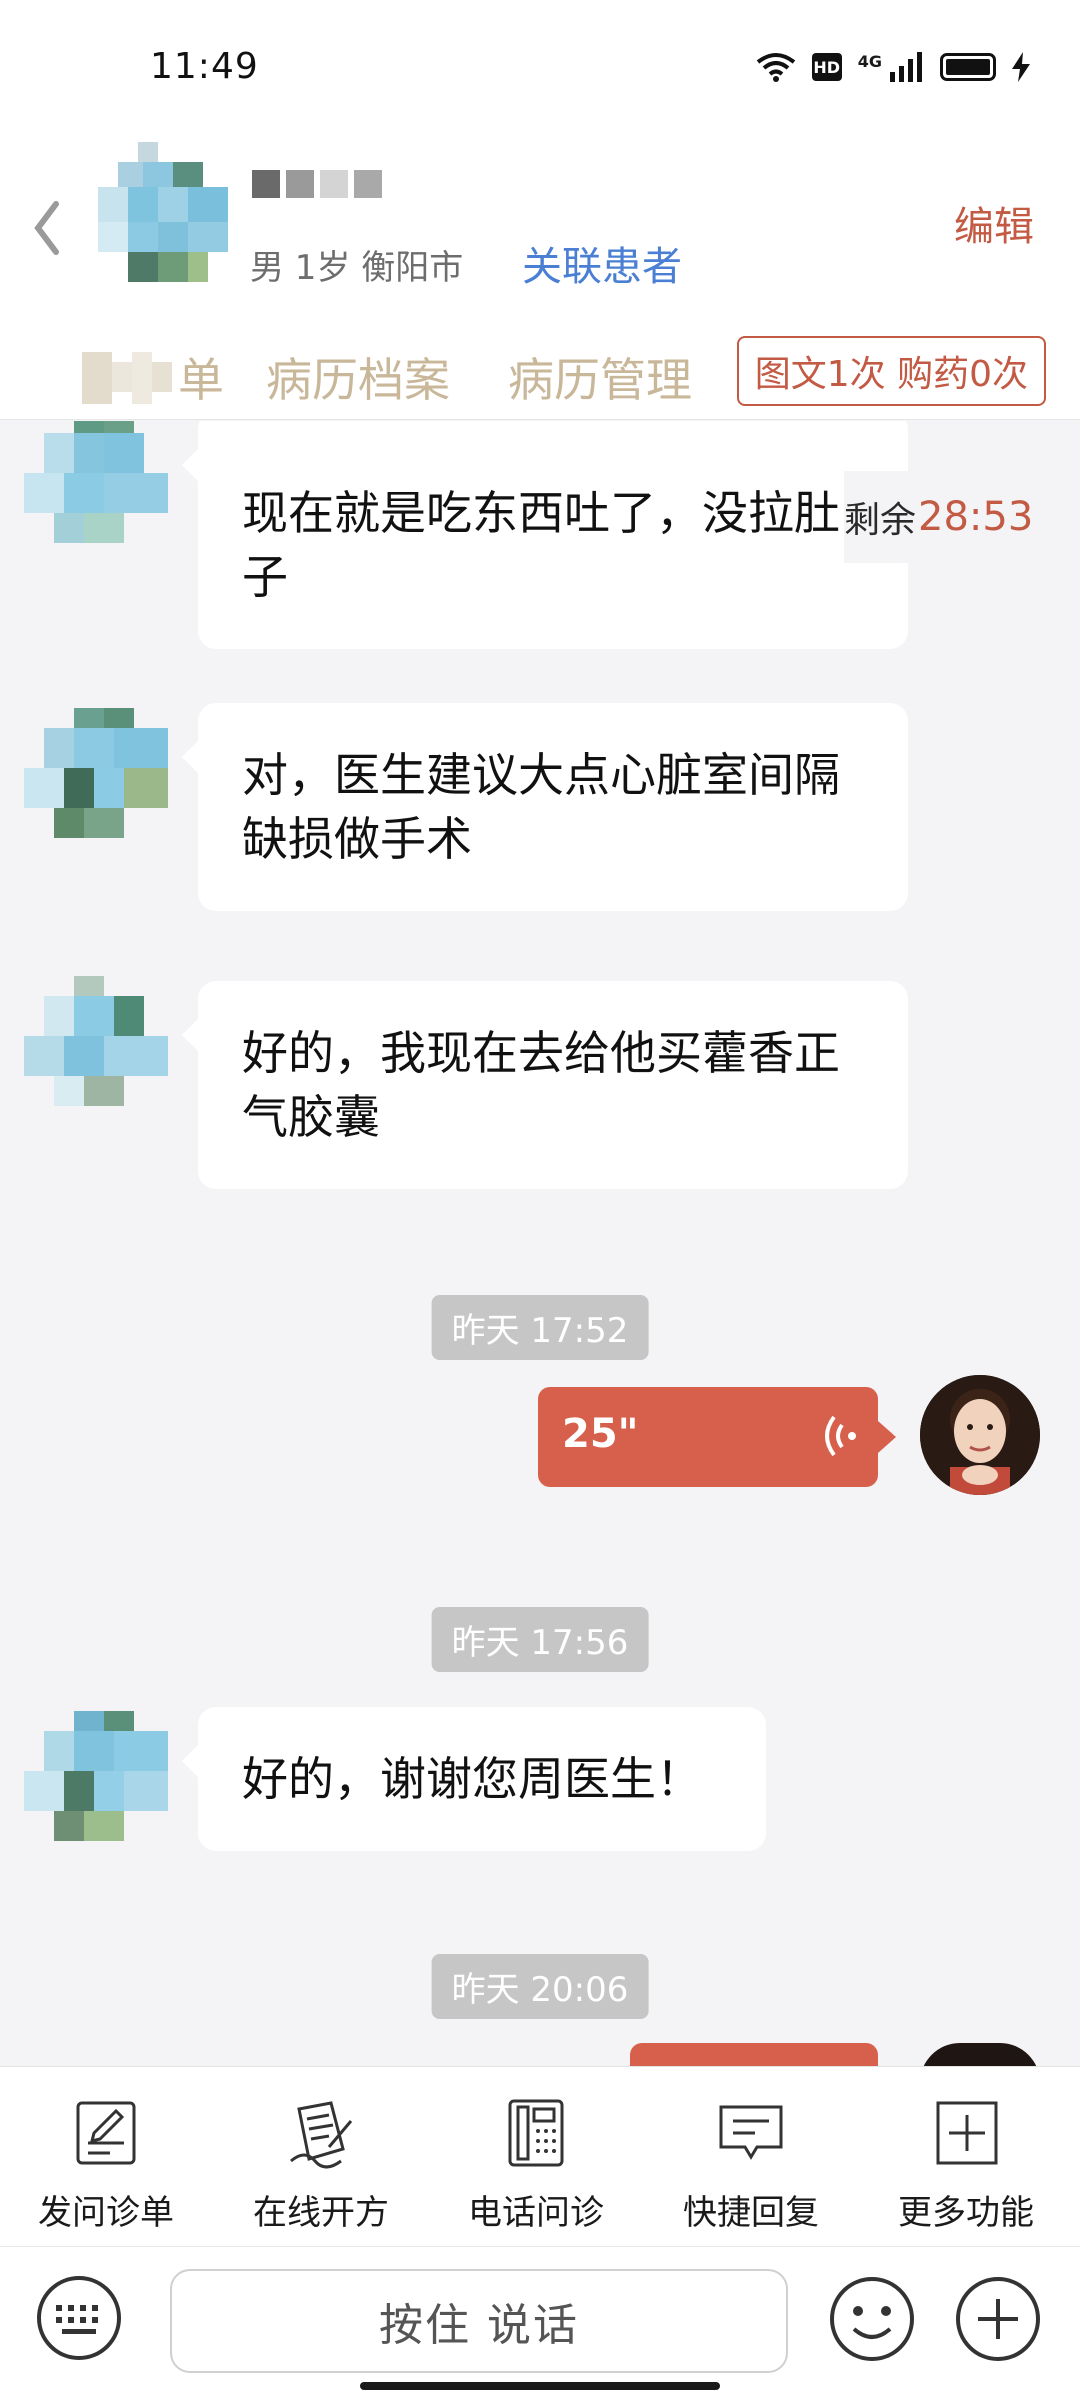 The height and width of the screenshot is (2400, 1080). I want to click on message-bubble: 好的，谢谢您周医生！, so click(474, 1779).